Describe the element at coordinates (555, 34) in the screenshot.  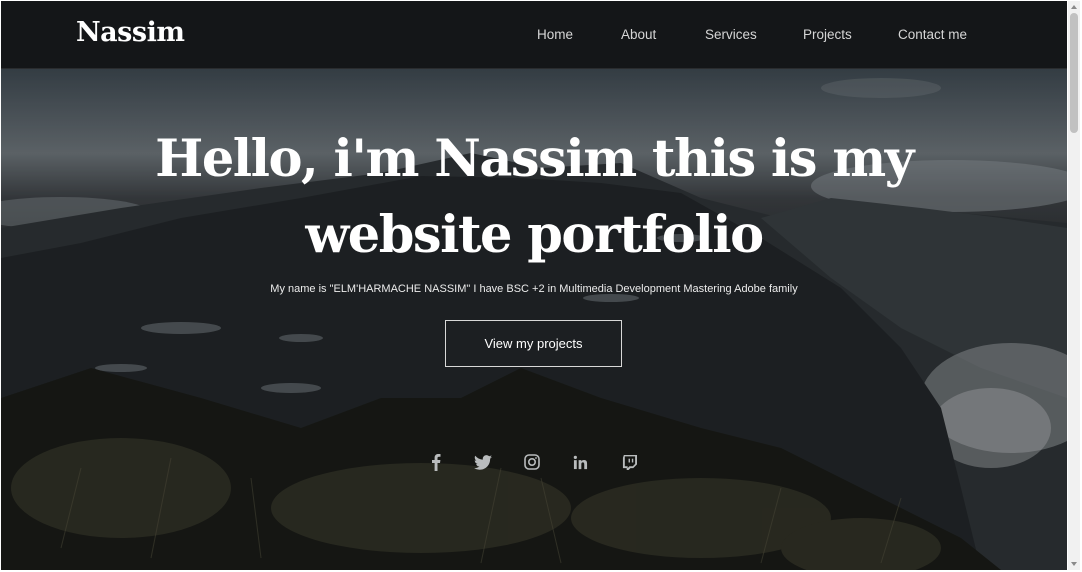
I see `nav-link-home: Home` at that location.